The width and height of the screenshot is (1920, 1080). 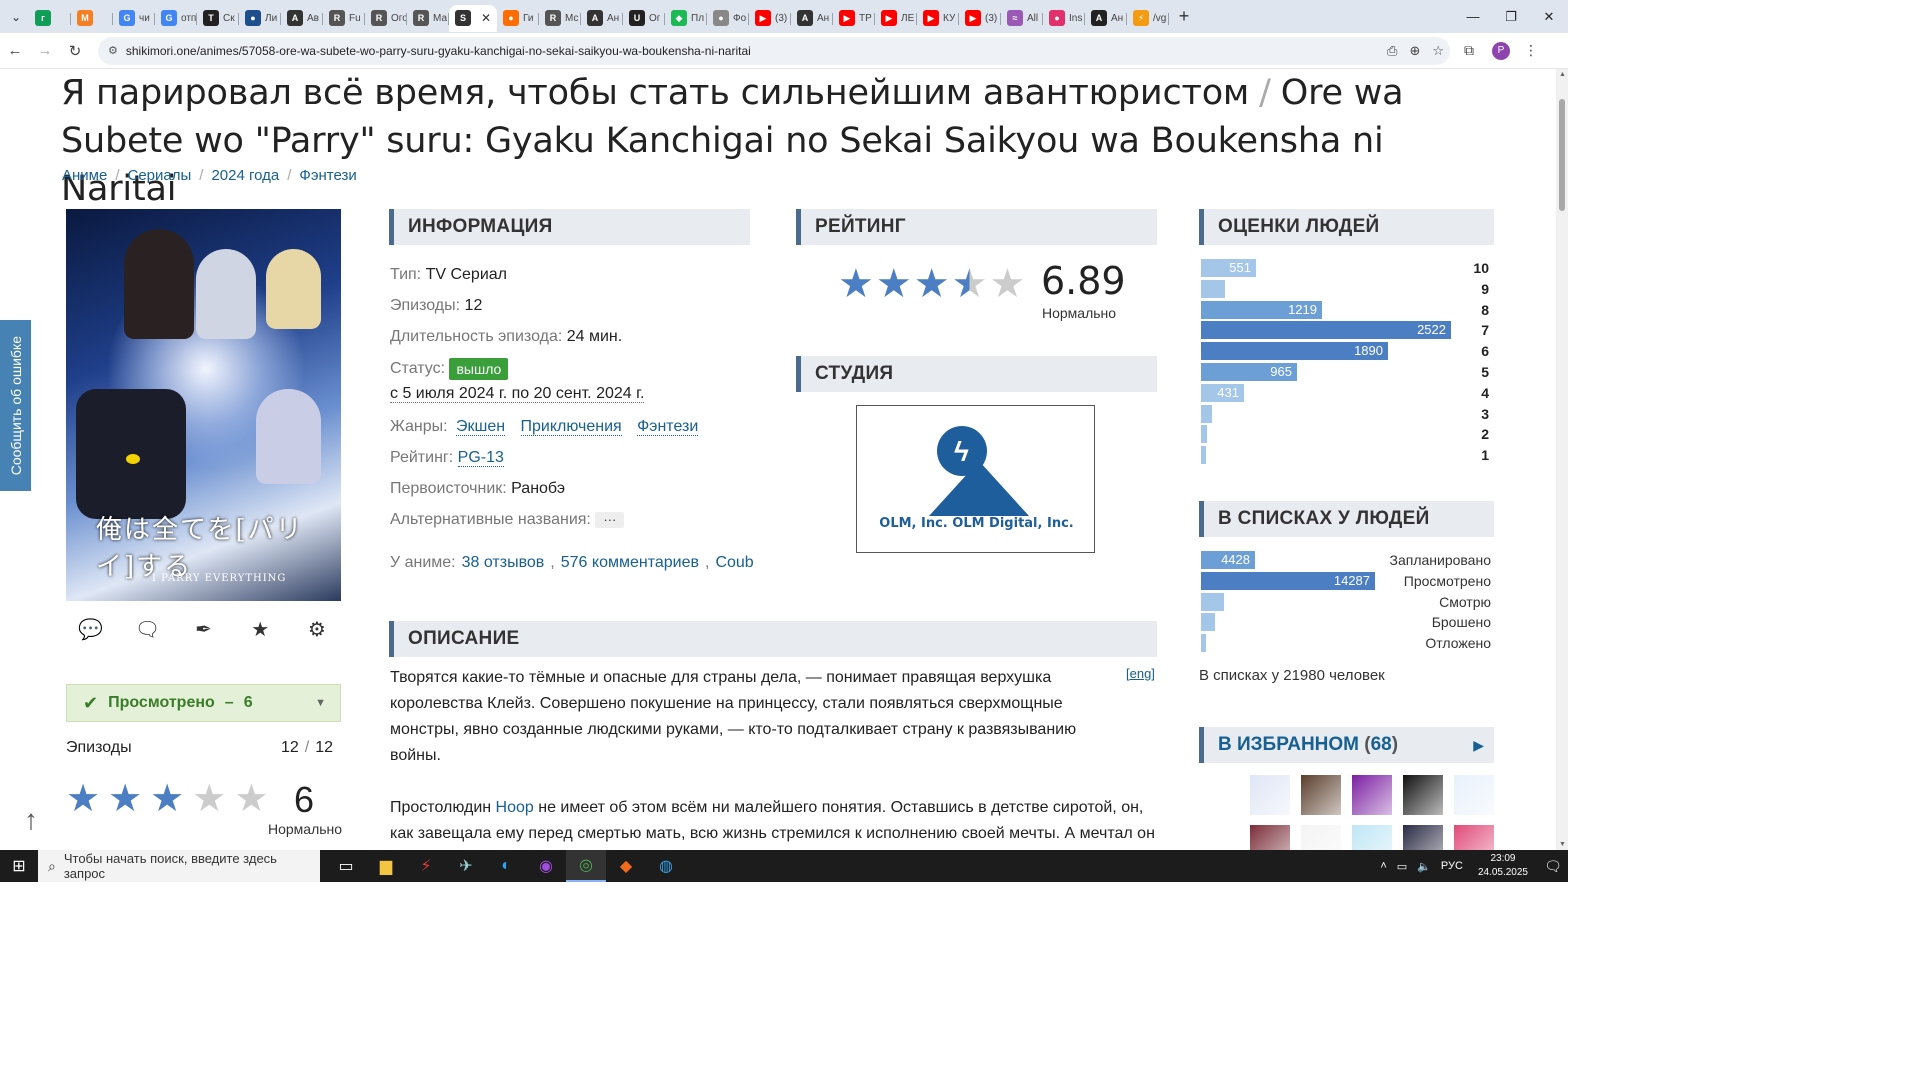 What do you see at coordinates (975, 479) in the screenshot?
I see `studio-logo: ϟ OLM, Inc. OLM Digital, Inc.` at bounding box center [975, 479].